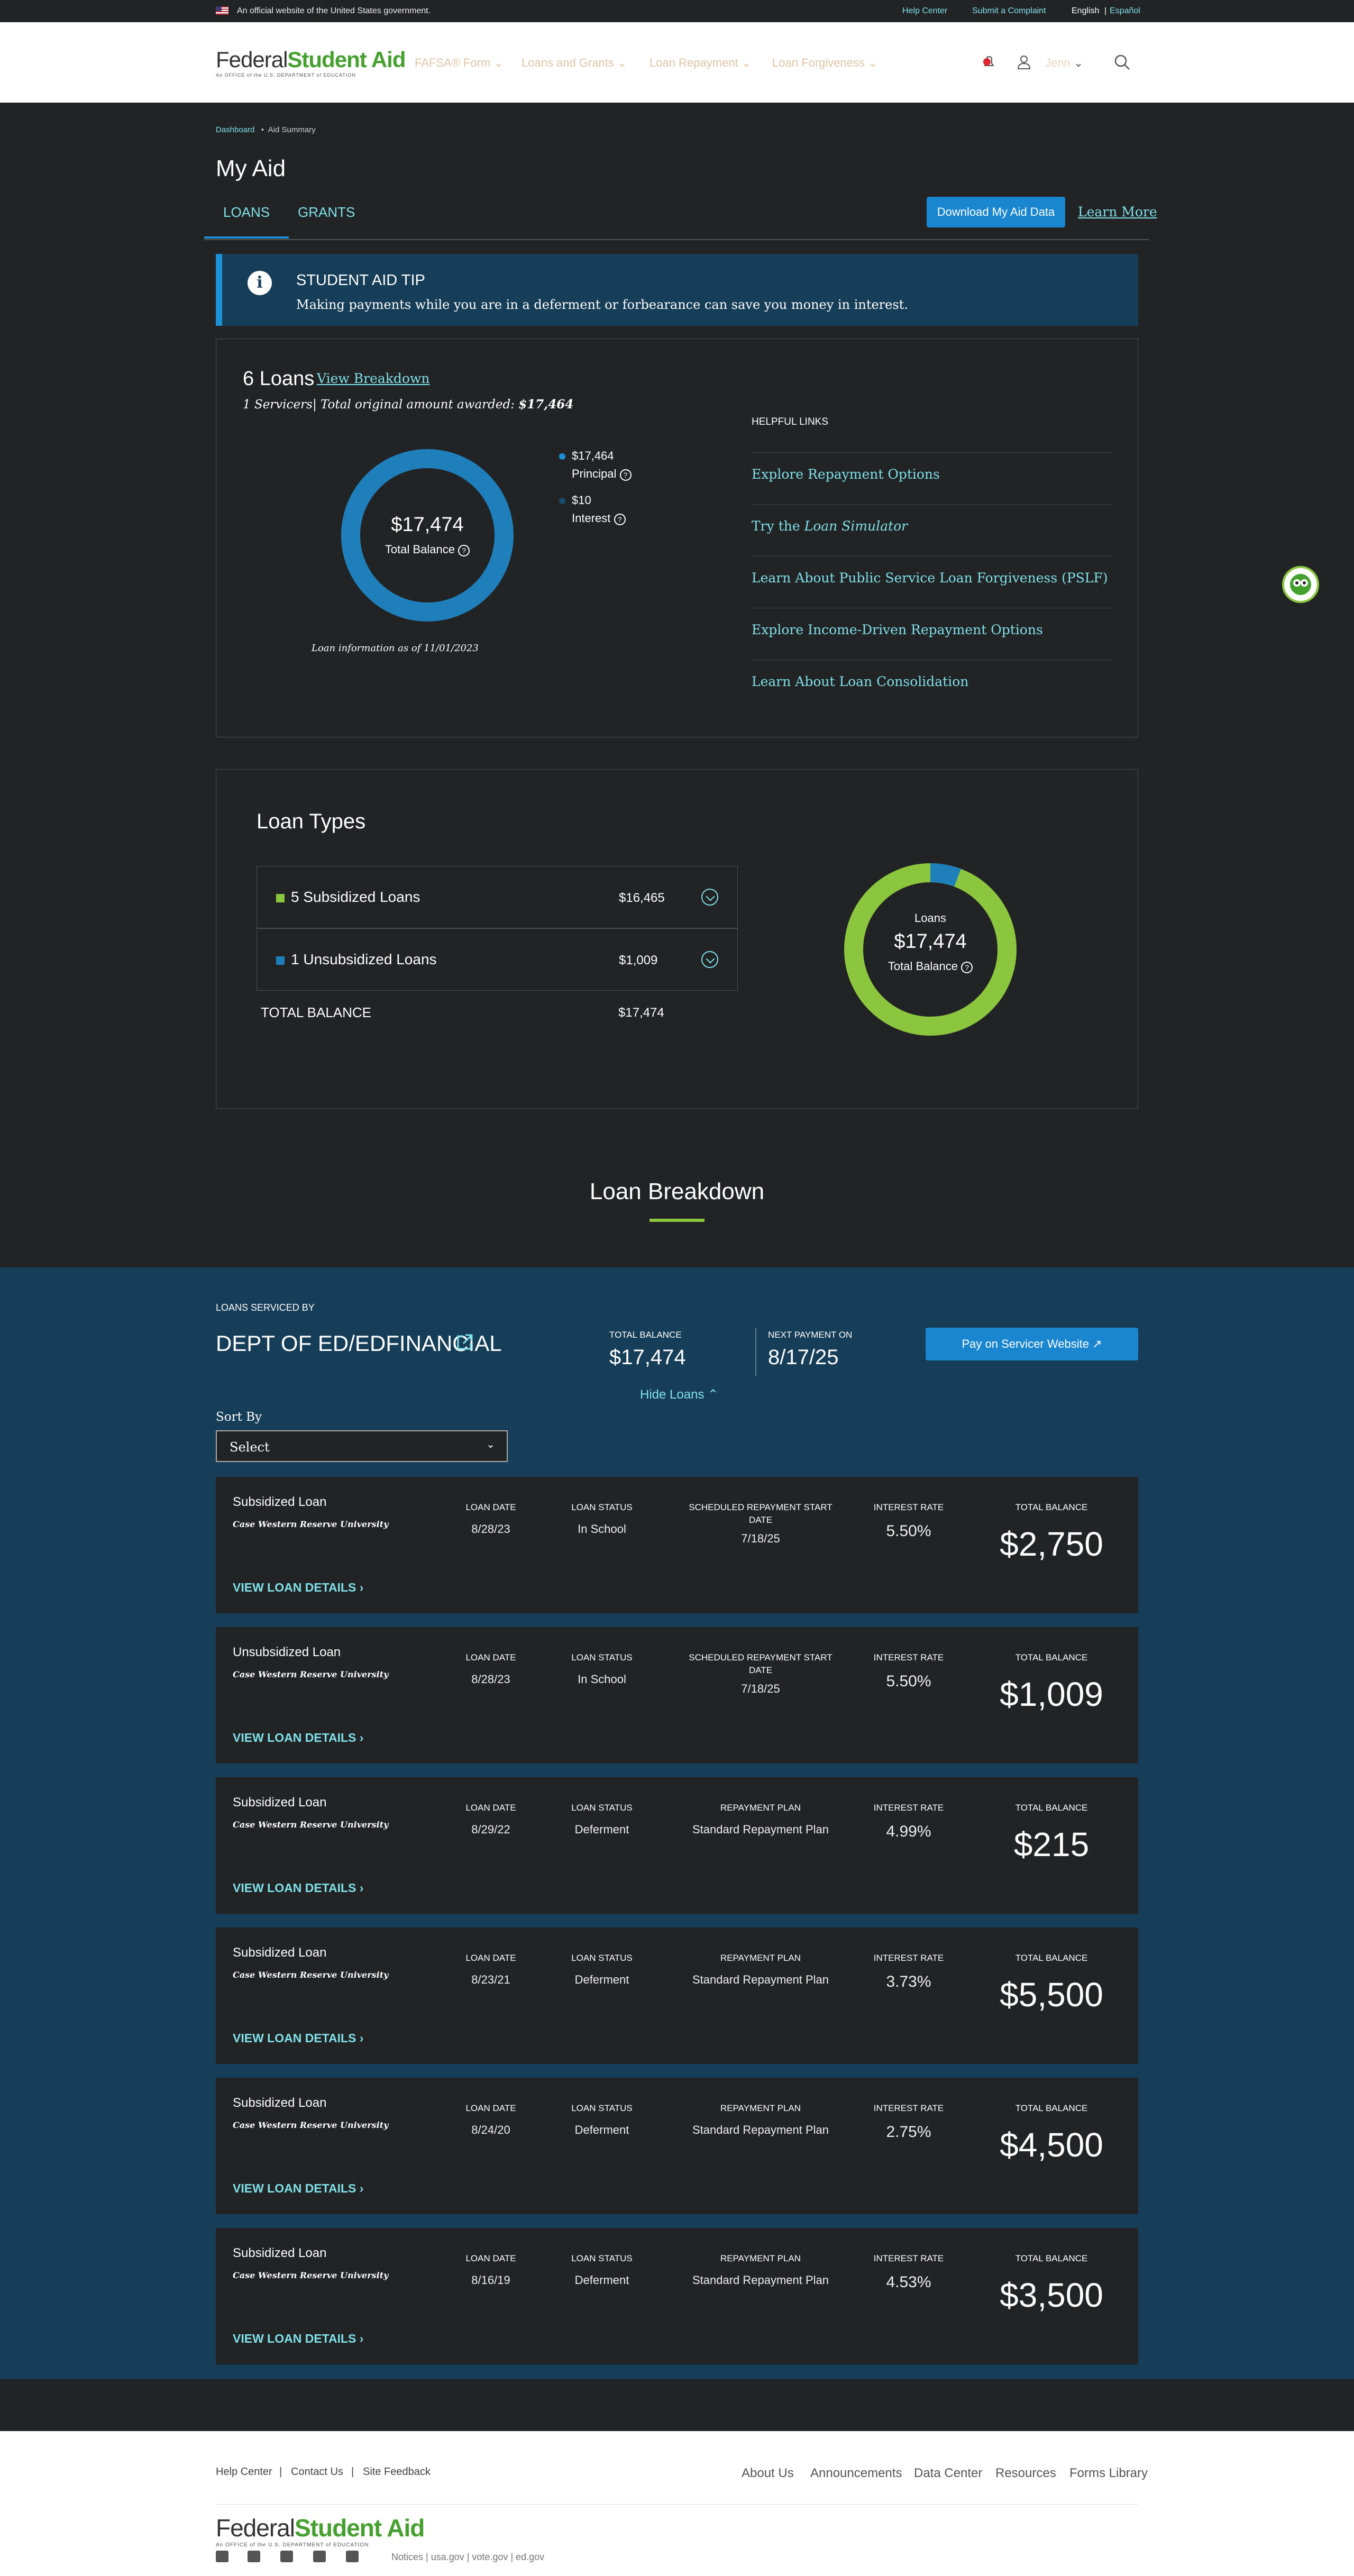 Image resolution: width=1354 pixels, height=2576 pixels. Describe the element at coordinates (932, 478) in the screenshot. I see `link-repayment-options: Explore Repayment Options` at that location.